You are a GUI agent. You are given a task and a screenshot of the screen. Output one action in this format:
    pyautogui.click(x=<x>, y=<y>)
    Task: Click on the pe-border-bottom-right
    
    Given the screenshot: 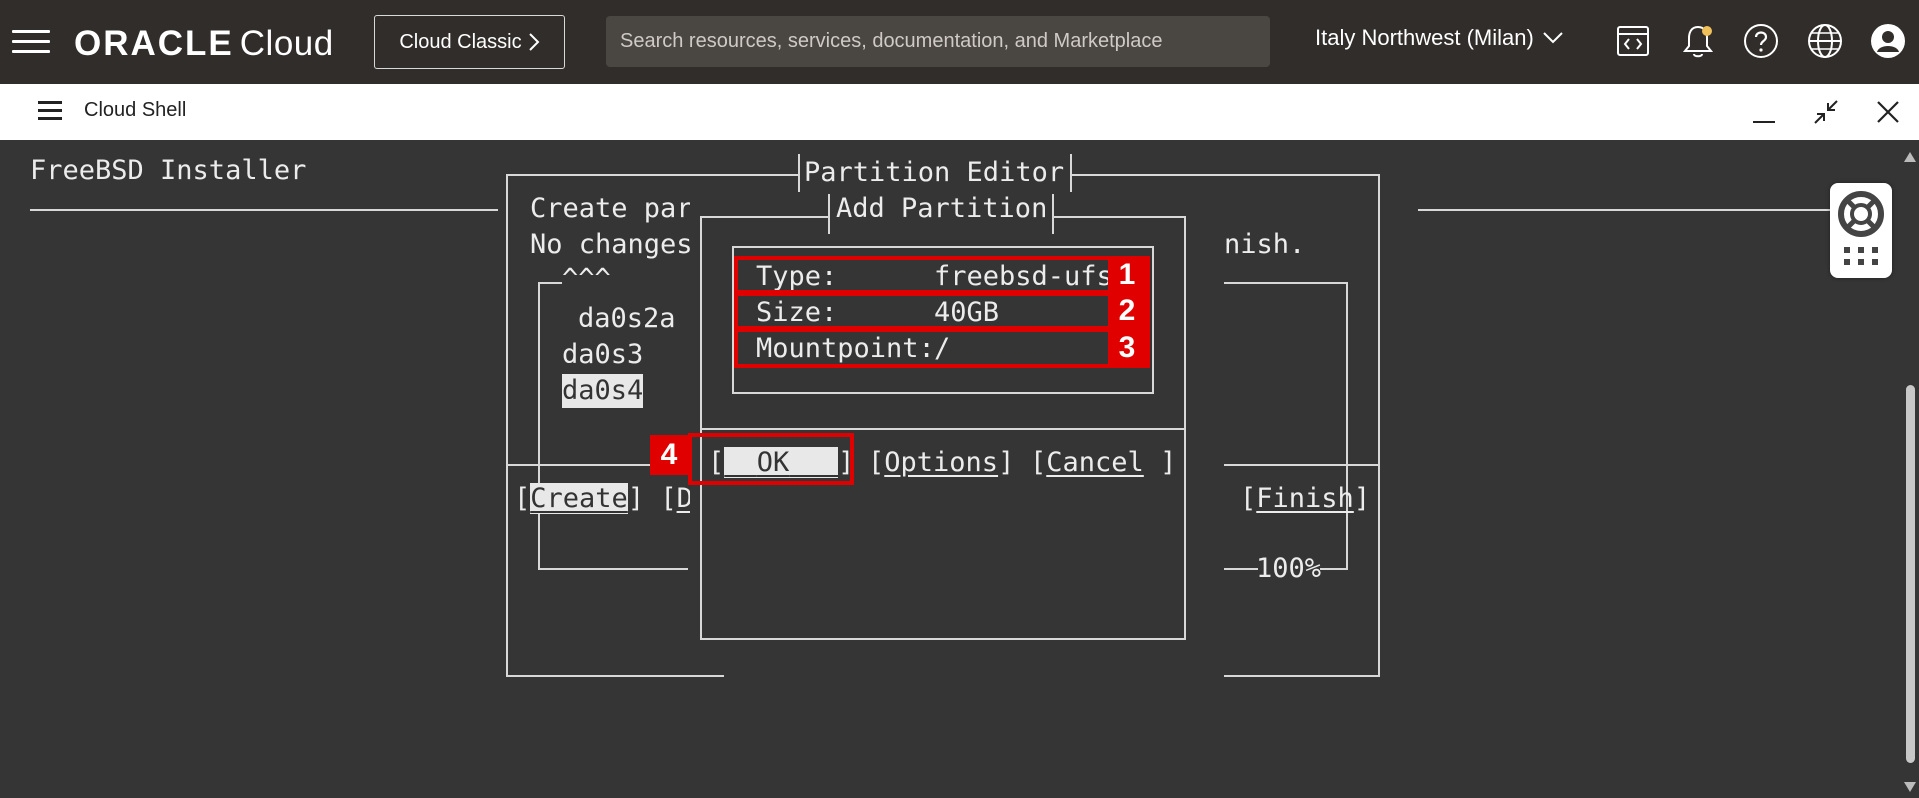 What is the action you would take?
    pyautogui.click(x=1302, y=676)
    